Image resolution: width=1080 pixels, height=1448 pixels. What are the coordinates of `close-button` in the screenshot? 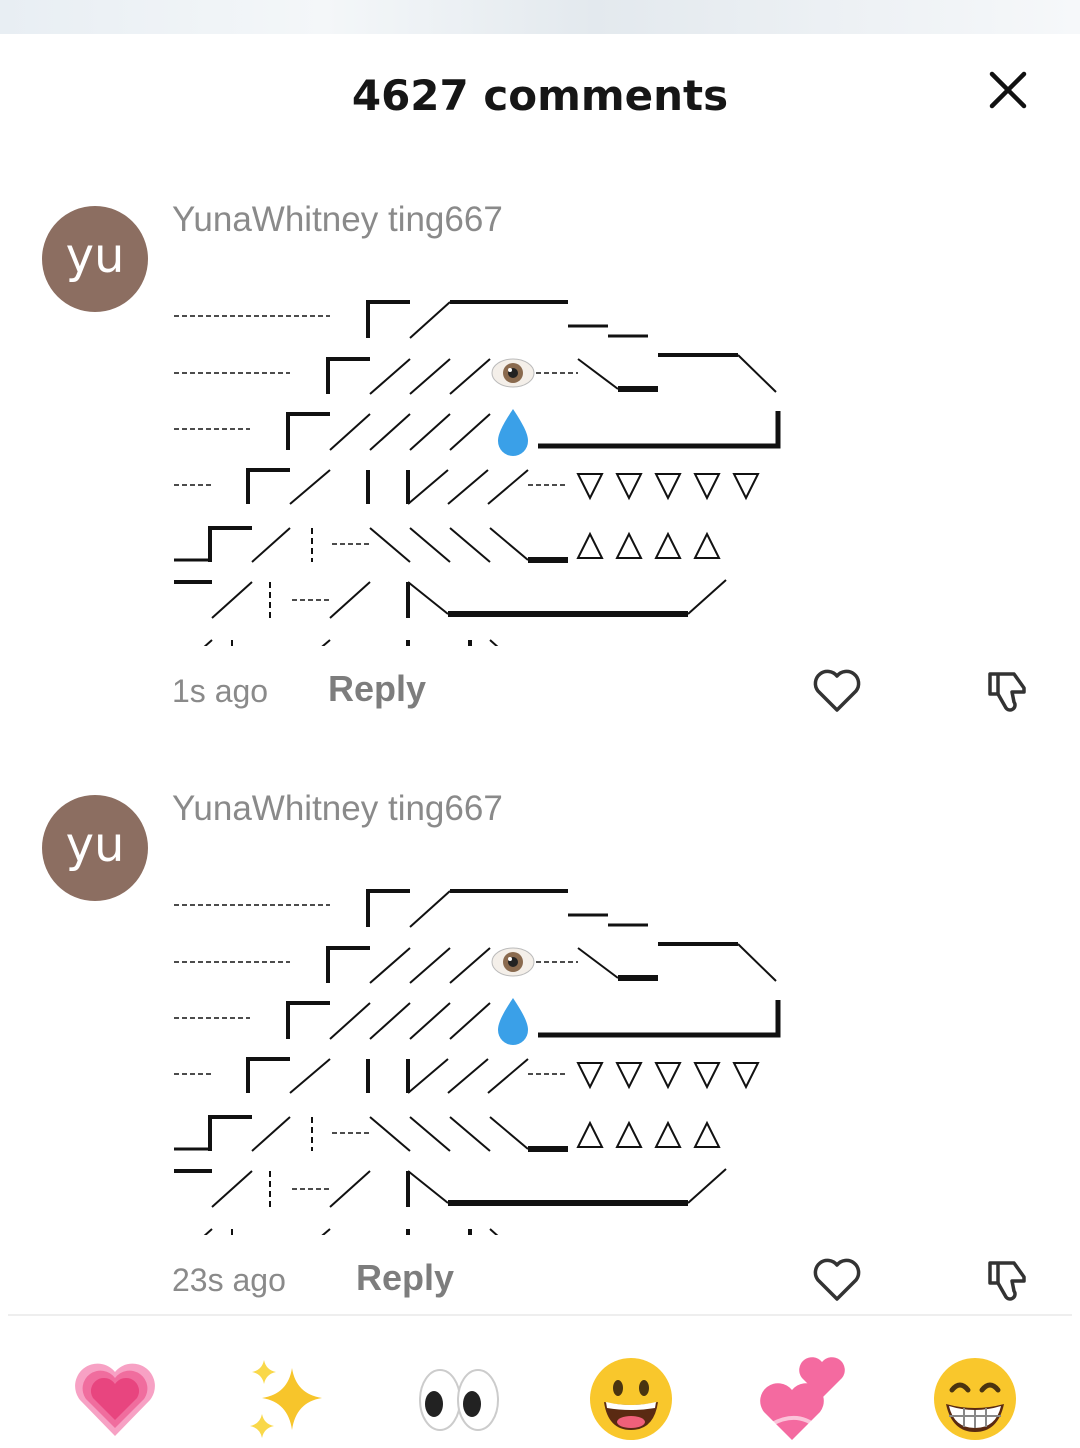 It's located at (1008, 90).